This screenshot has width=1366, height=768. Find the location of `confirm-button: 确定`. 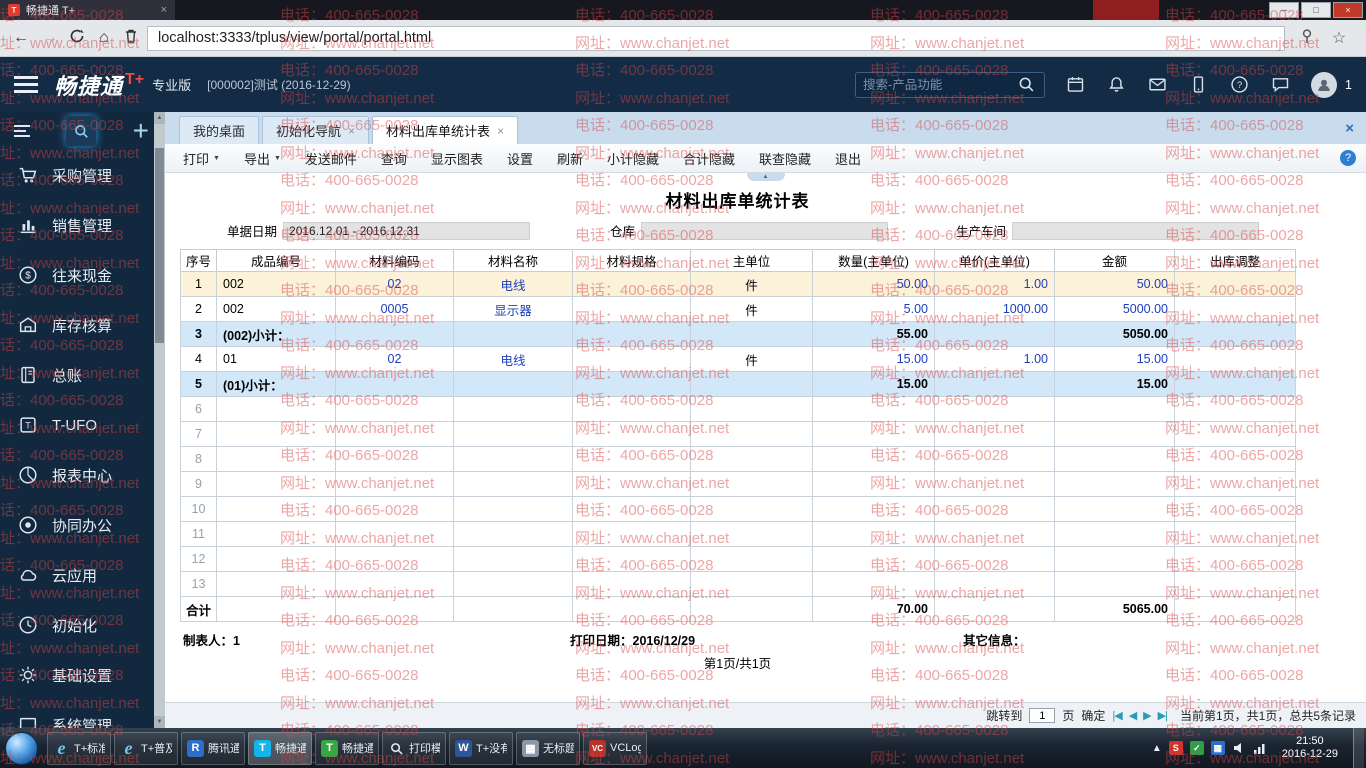

confirm-button: 确定 is located at coordinates (1093, 715).